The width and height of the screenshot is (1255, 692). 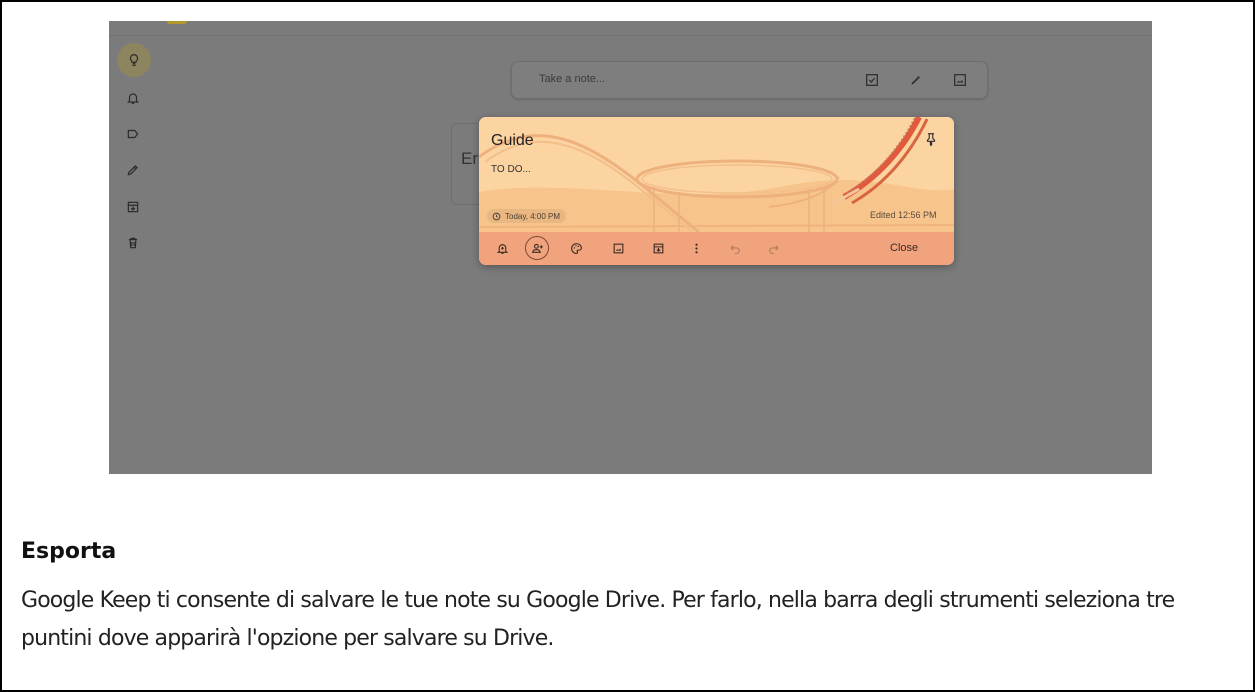 What do you see at coordinates (512, 141) in the screenshot?
I see `note-title: Guide` at bounding box center [512, 141].